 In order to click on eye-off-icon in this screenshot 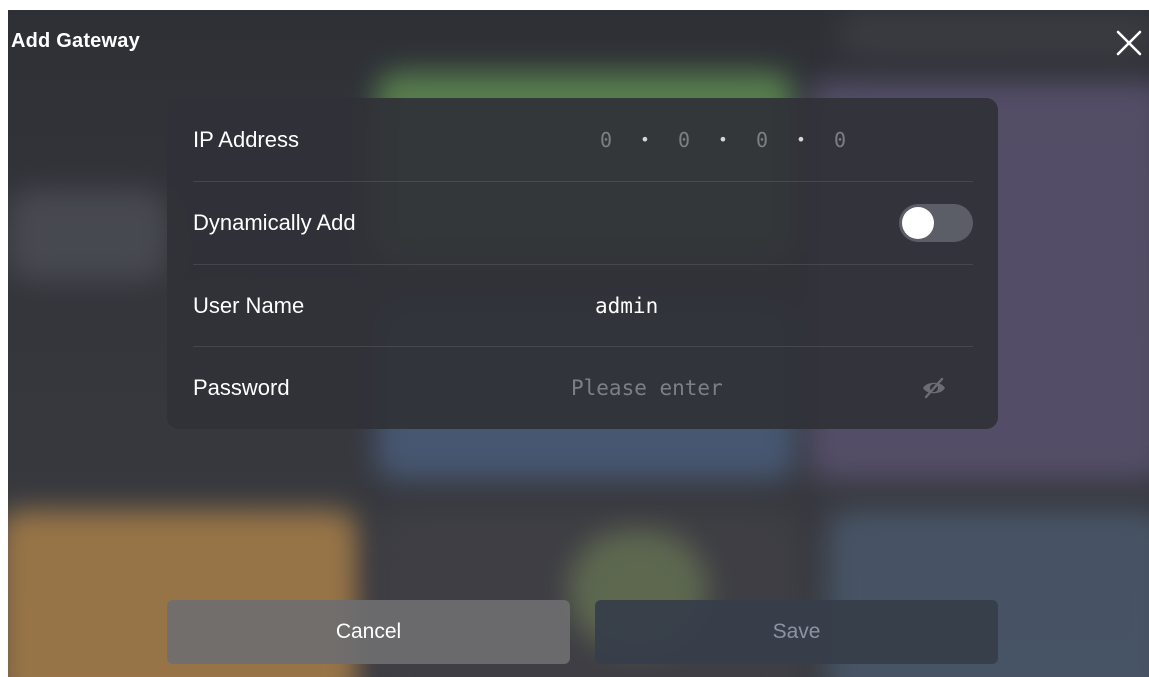, I will do `click(934, 387)`.